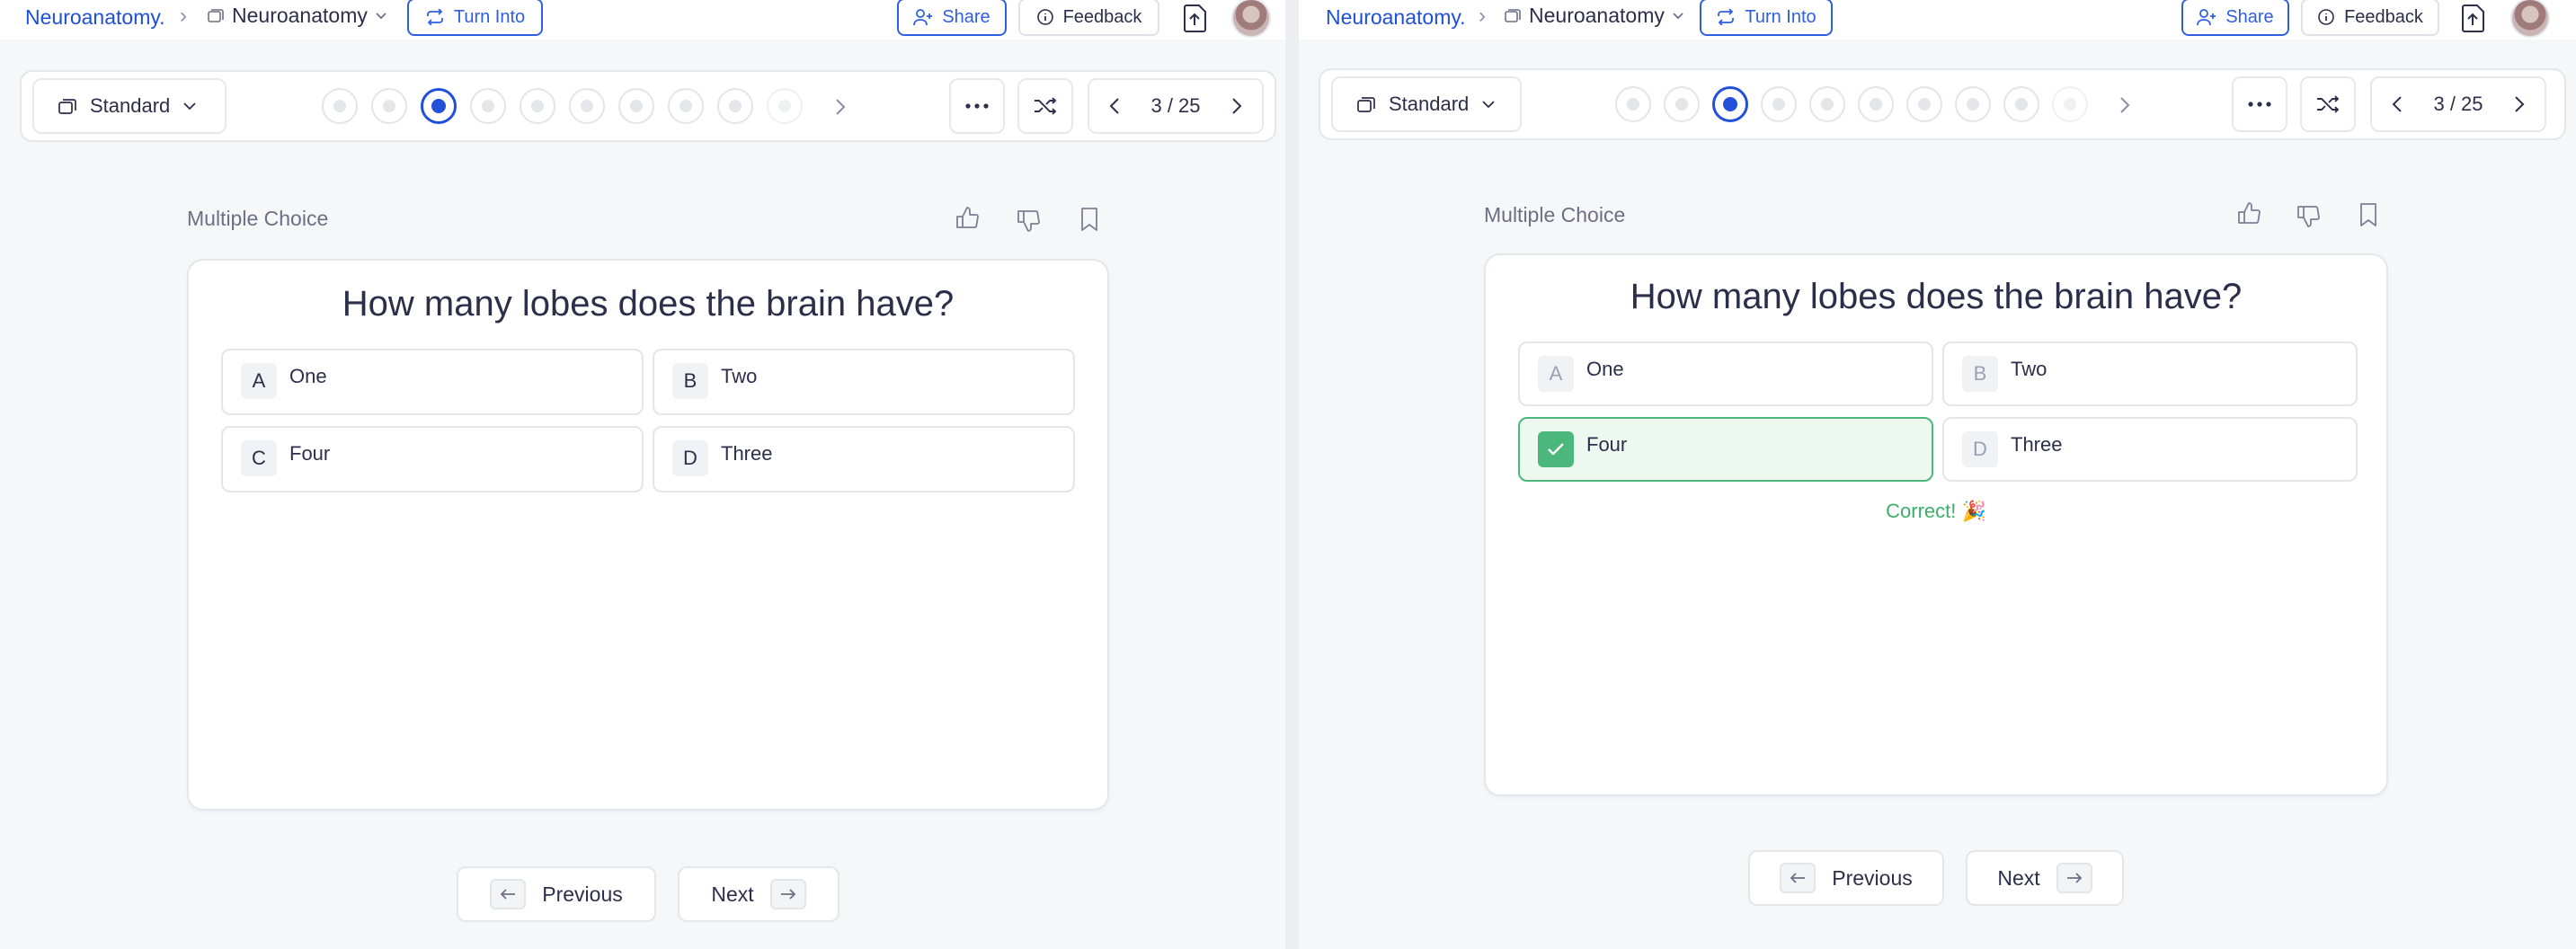 This screenshot has width=2576, height=949. I want to click on option-text: One, so click(308, 376).